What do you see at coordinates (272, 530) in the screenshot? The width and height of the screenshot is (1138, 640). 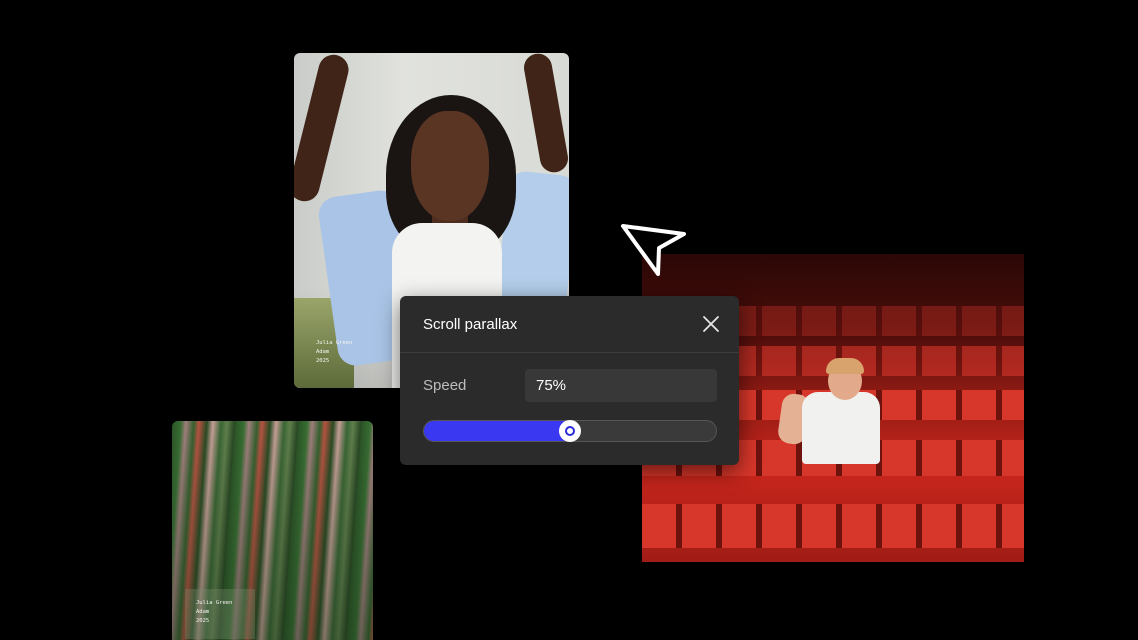 I see `blurred-photo-card: Julia Green Adam 2025` at bounding box center [272, 530].